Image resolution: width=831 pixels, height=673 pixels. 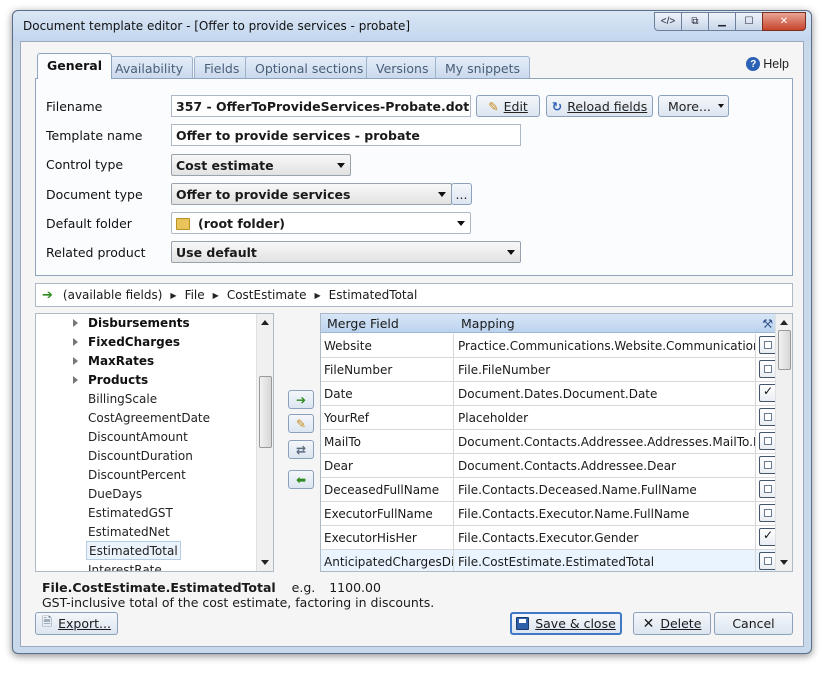 I want to click on checkbox-cell, so click(x=767, y=369).